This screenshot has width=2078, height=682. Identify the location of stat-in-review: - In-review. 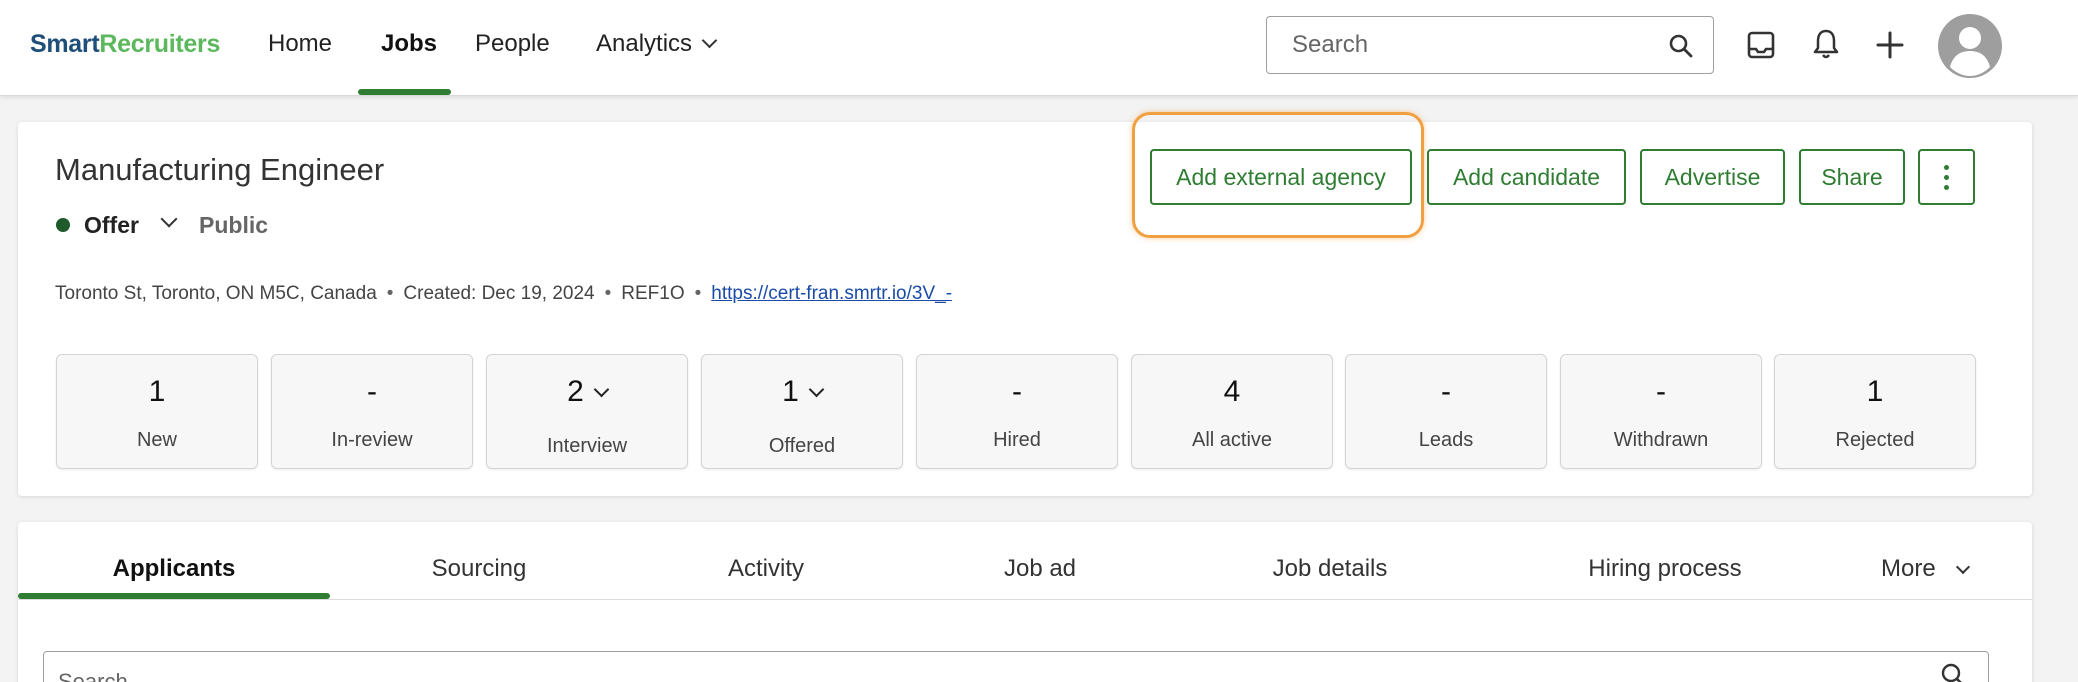
(372, 411).